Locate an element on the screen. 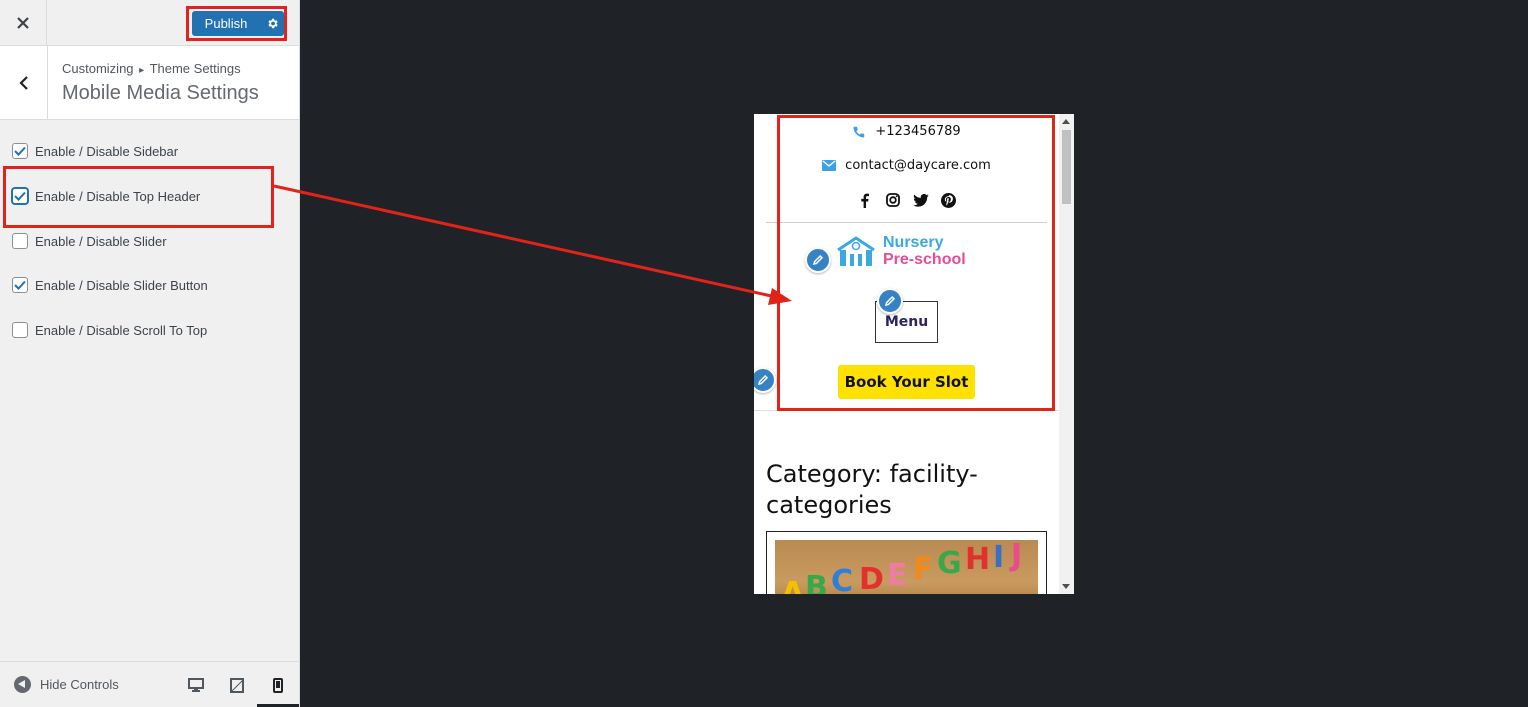 Image resolution: width=1528 pixels, height=707 pixels. phone-line: +123456789 is located at coordinates (906, 131).